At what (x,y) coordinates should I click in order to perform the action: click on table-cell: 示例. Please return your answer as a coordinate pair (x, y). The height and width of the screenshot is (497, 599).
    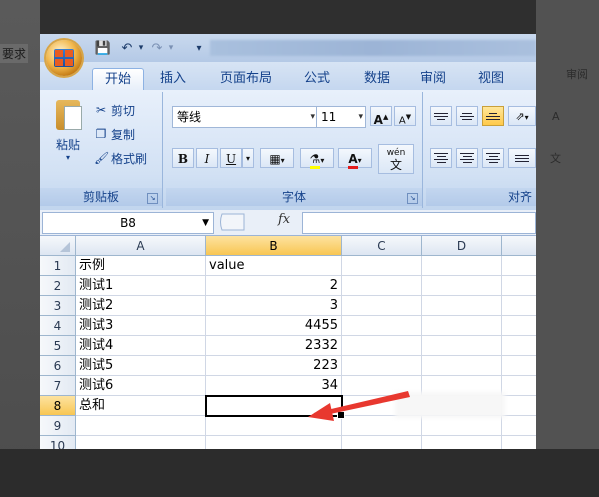
    Looking at the image, I should click on (141, 266).